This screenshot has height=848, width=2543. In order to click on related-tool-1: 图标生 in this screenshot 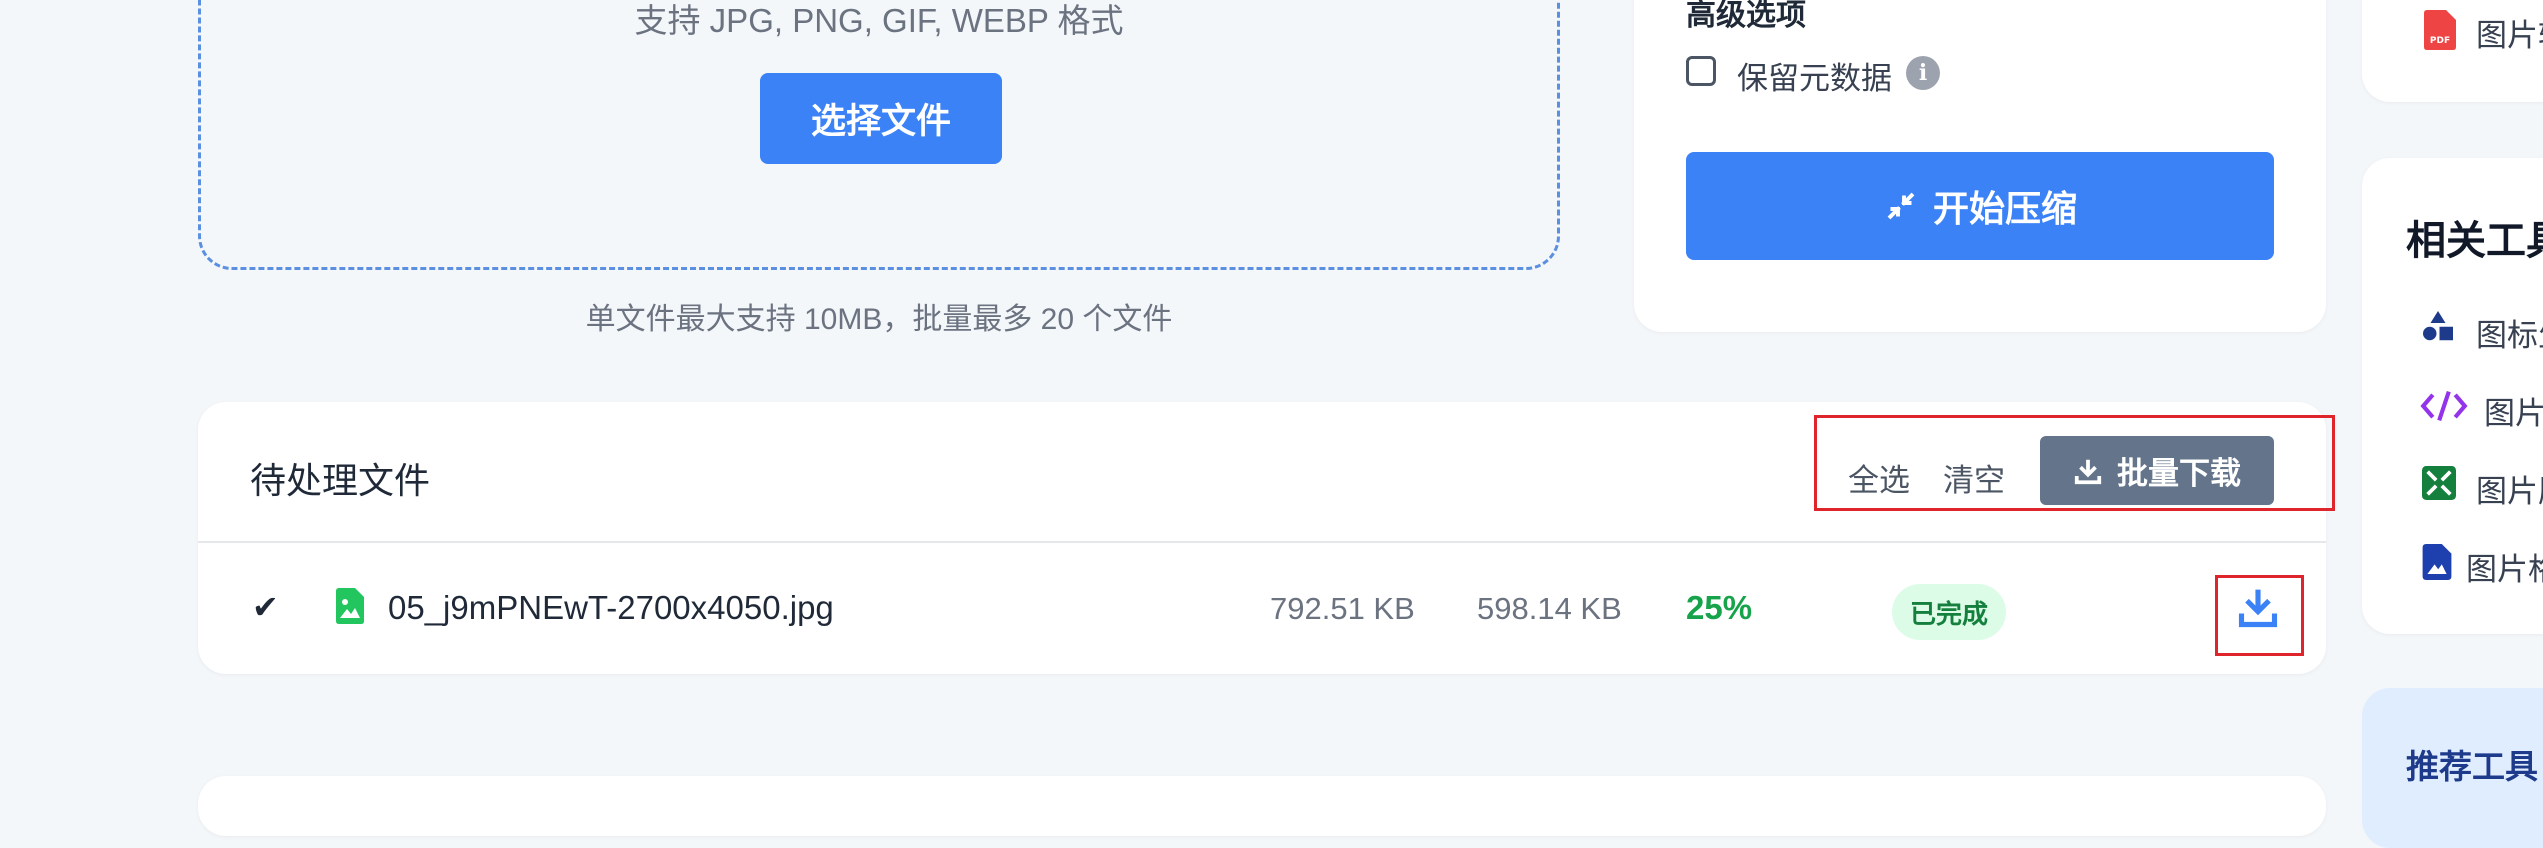, I will do `click(2509, 332)`.